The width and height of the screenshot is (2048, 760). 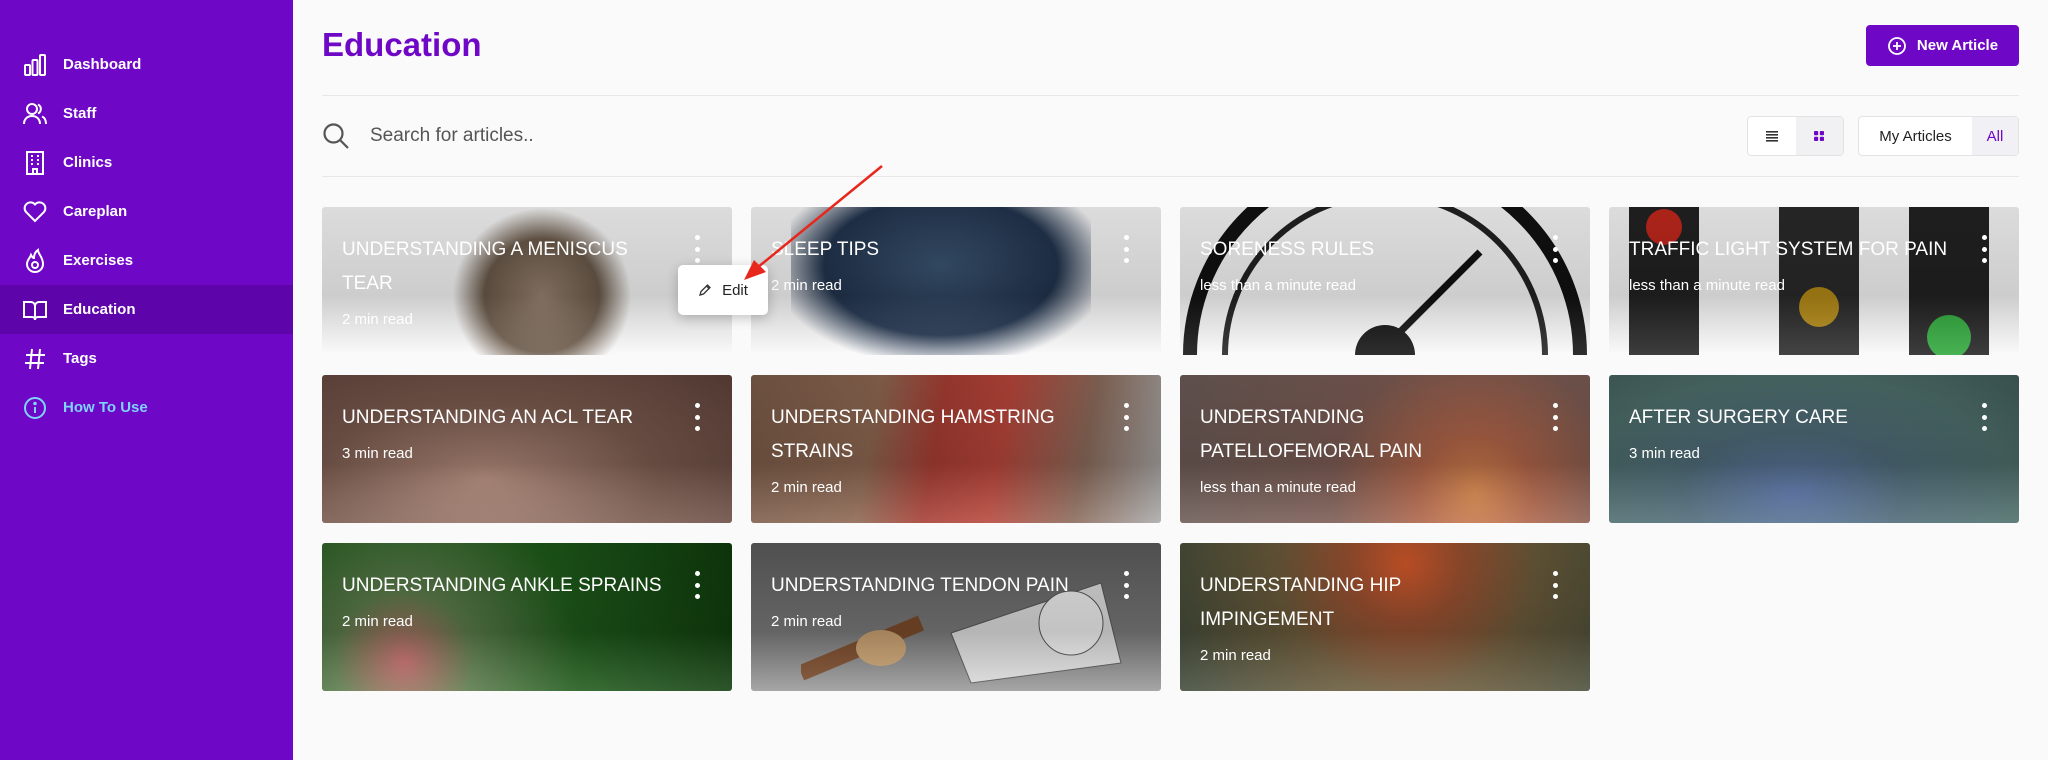 What do you see at coordinates (35, 65) in the screenshot?
I see `chart-bar-icon` at bounding box center [35, 65].